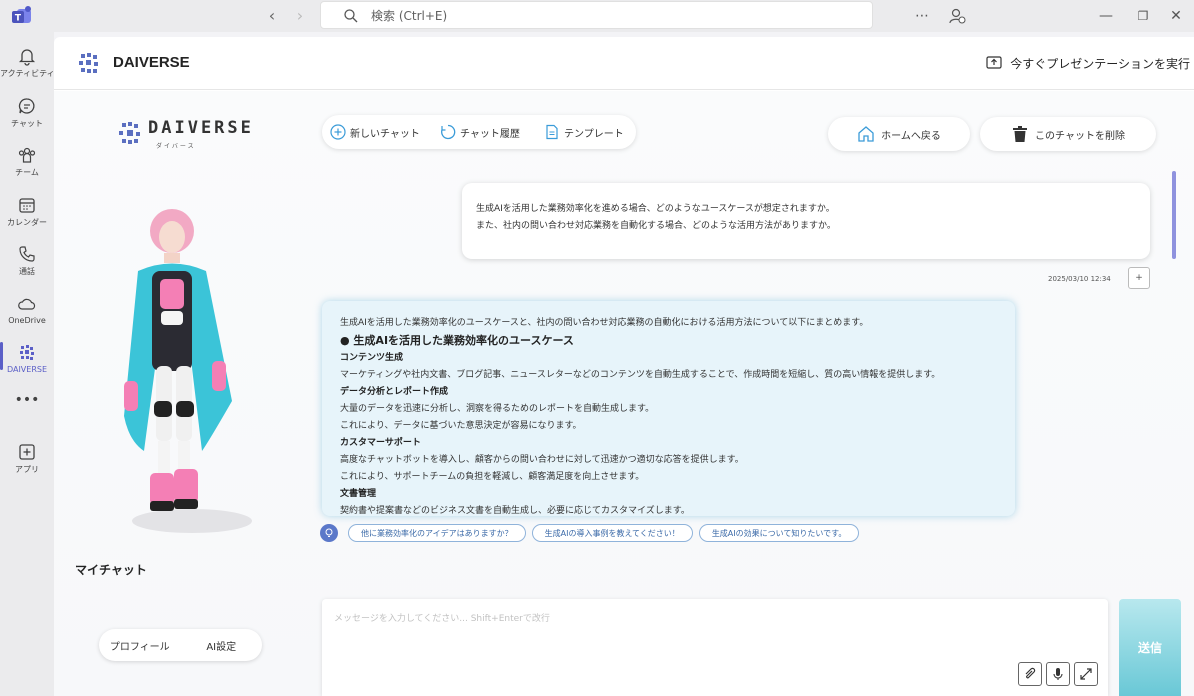 The image size is (1194, 696). Describe the element at coordinates (1106, 16) in the screenshot. I see `minimize-icon: —` at that location.